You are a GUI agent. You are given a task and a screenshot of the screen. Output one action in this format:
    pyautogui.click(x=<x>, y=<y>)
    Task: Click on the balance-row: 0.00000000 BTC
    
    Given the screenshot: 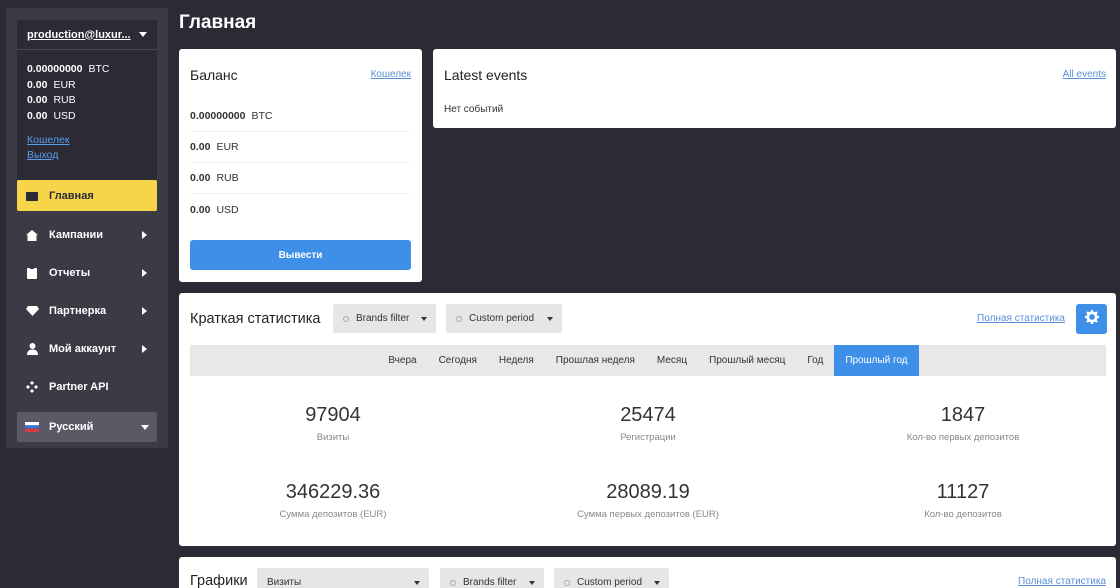 What is the action you would take?
    pyautogui.click(x=300, y=116)
    